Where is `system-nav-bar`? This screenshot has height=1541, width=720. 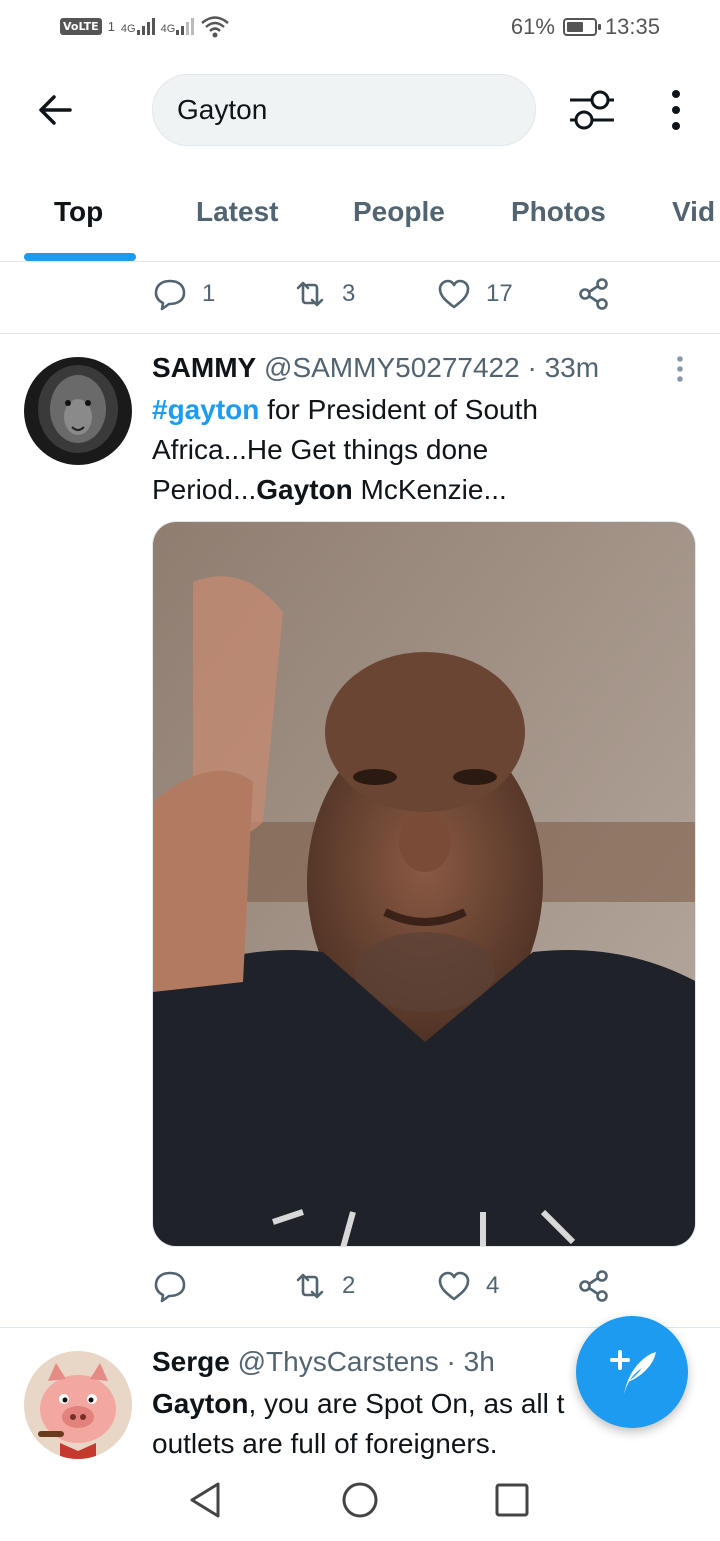
system-nav-bar is located at coordinates (360, 1500).